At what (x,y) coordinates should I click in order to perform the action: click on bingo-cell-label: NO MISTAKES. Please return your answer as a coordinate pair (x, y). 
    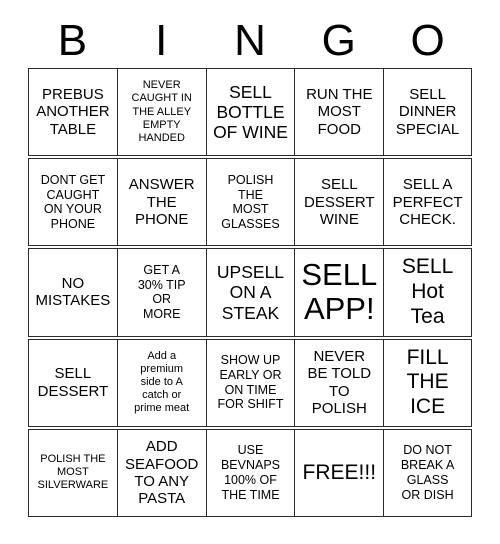
    Looking at the image, I should click on (73, 292).